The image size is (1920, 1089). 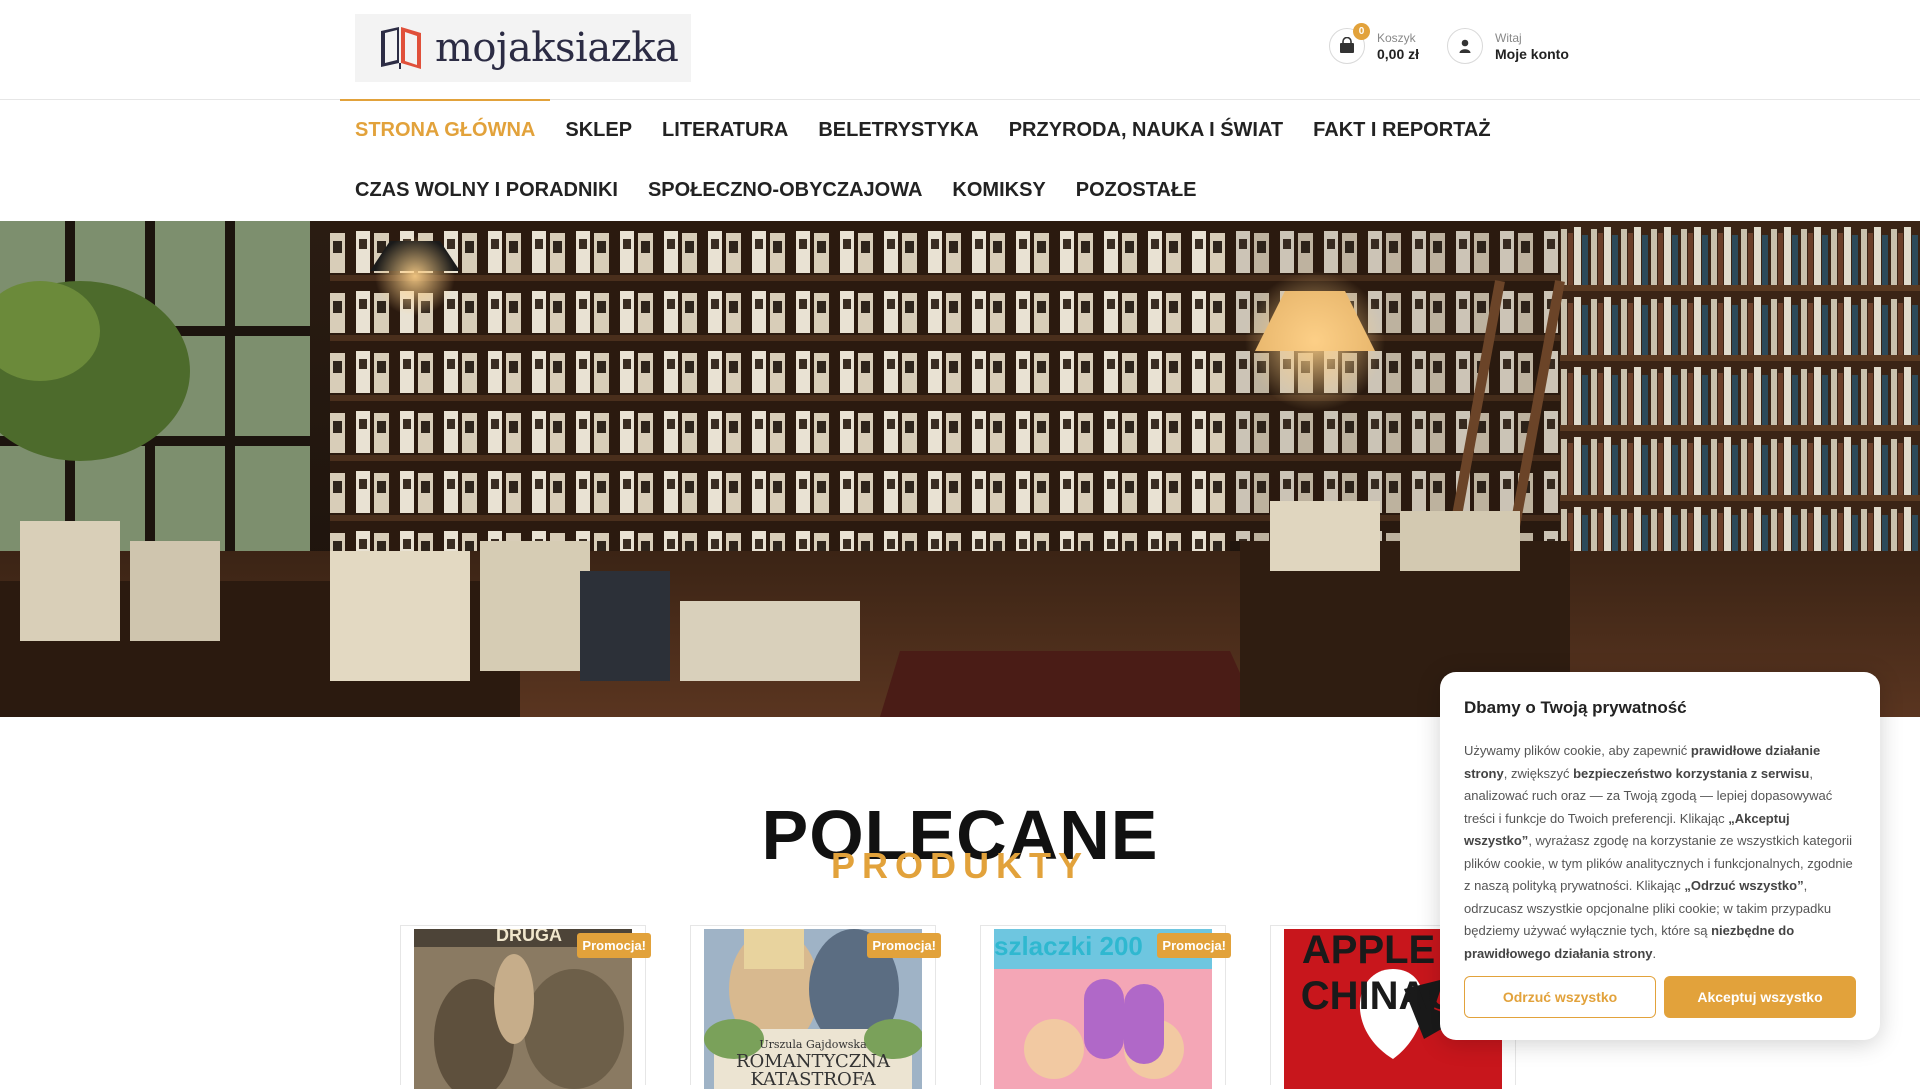 I want to click on cart-label: Koszyk, so click(x=1396, y=38).